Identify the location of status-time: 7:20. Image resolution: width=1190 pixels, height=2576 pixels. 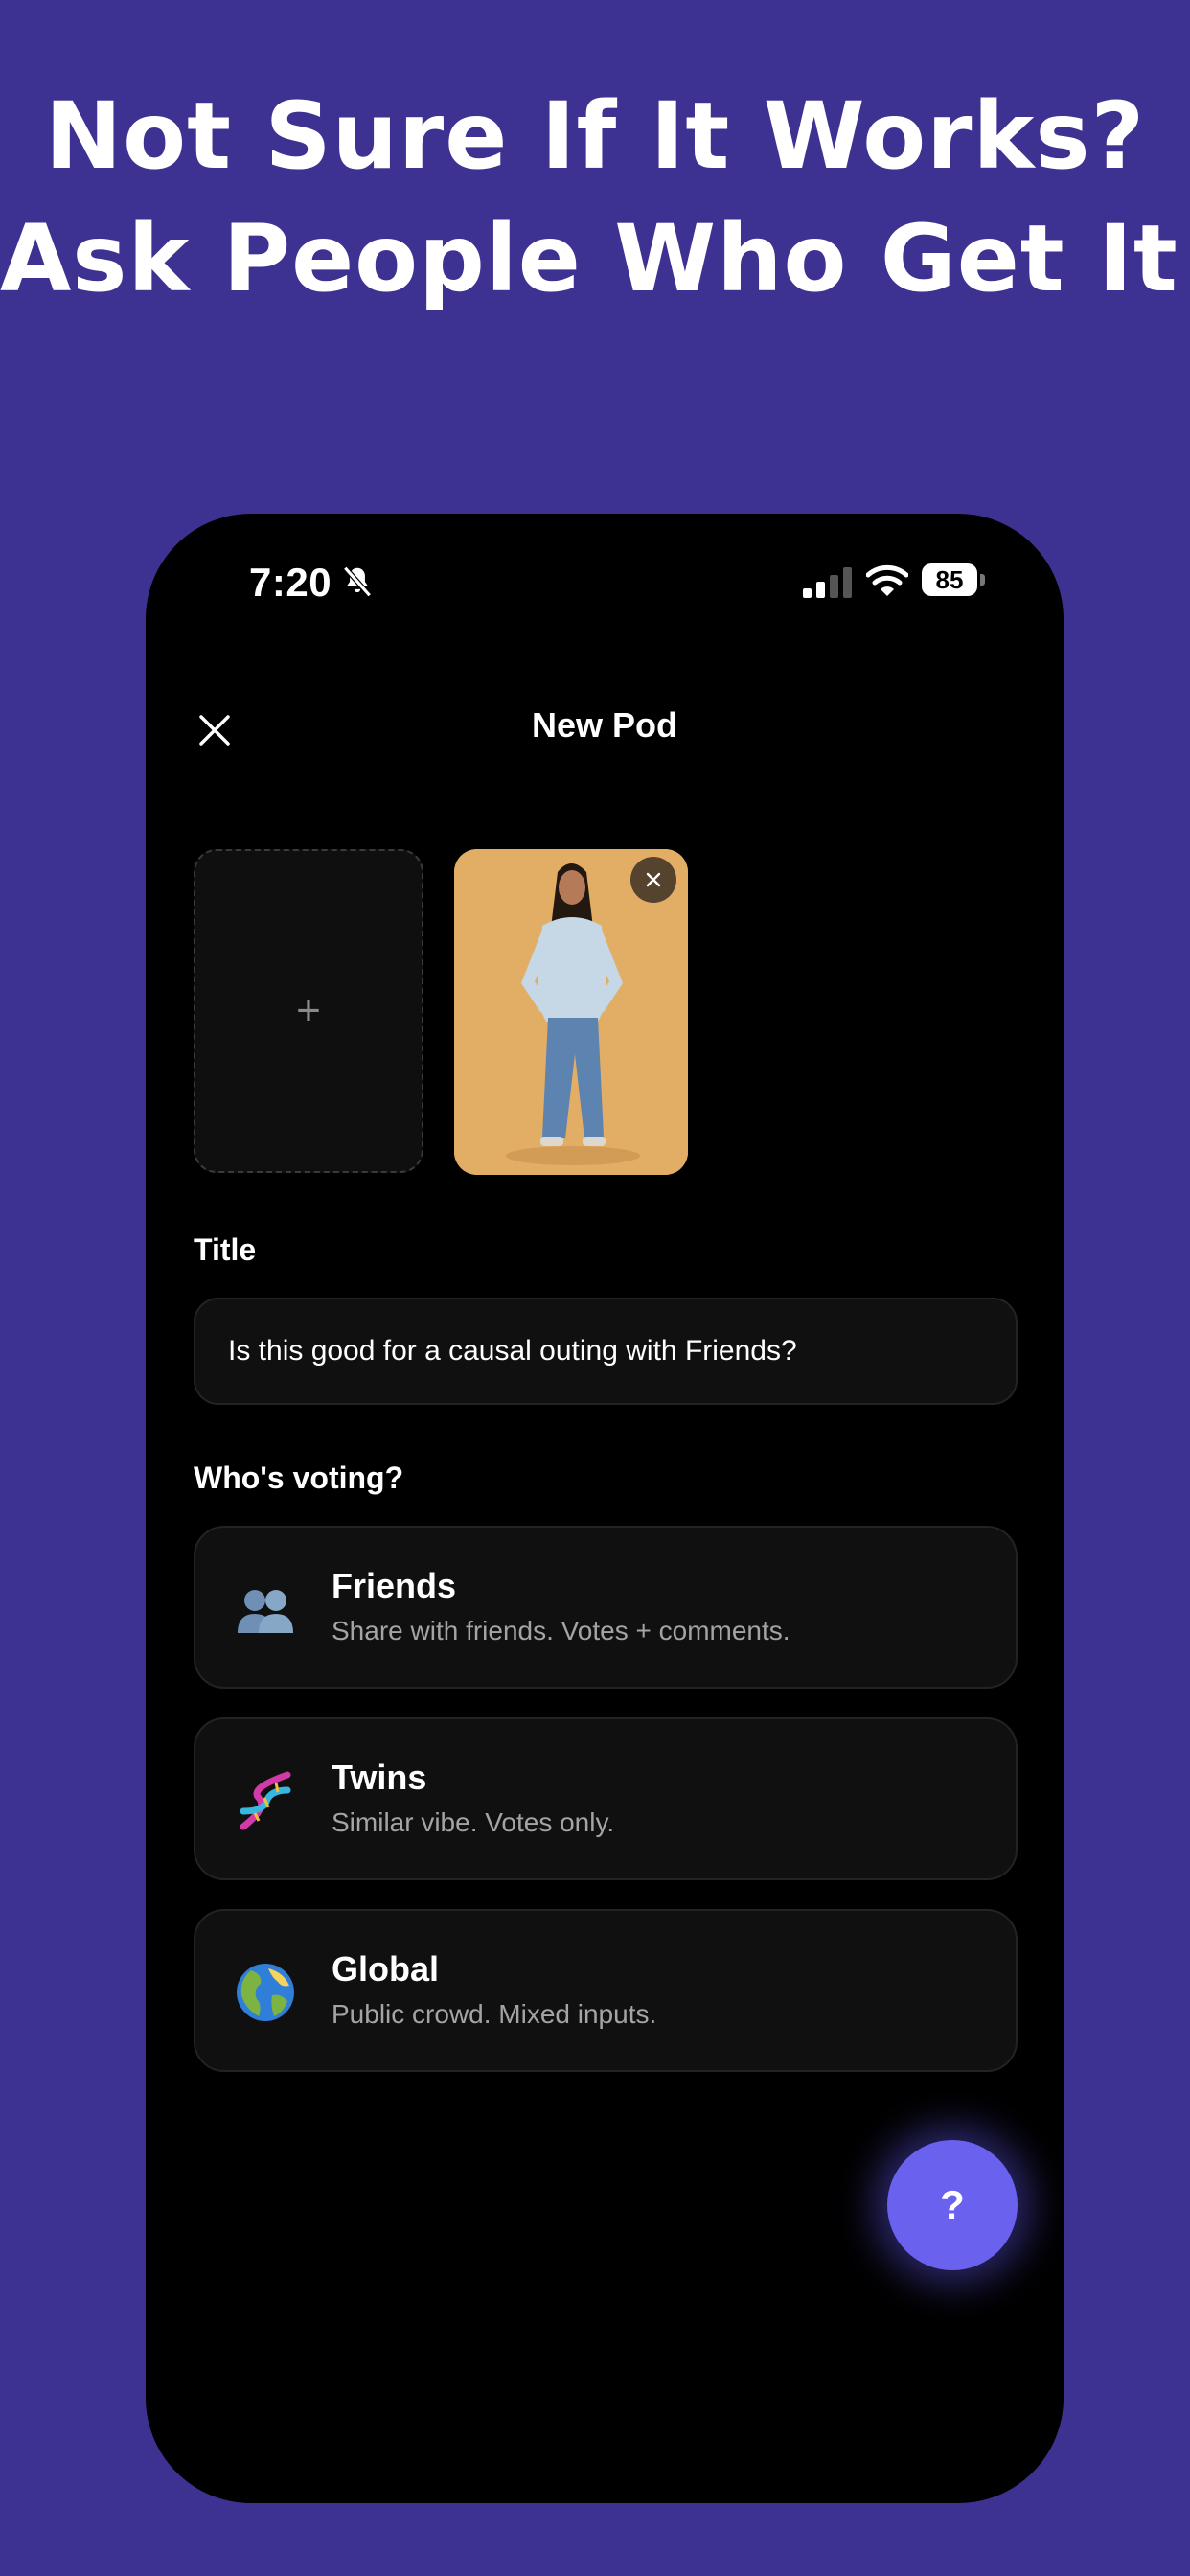
(290, 582).